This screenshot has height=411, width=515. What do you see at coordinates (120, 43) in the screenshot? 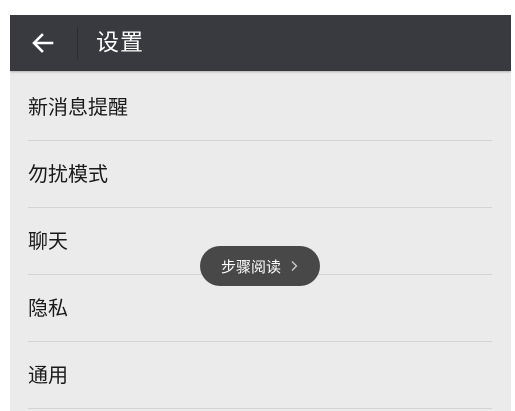
I see `page-title: 设置` at bounding box center [120, 43].